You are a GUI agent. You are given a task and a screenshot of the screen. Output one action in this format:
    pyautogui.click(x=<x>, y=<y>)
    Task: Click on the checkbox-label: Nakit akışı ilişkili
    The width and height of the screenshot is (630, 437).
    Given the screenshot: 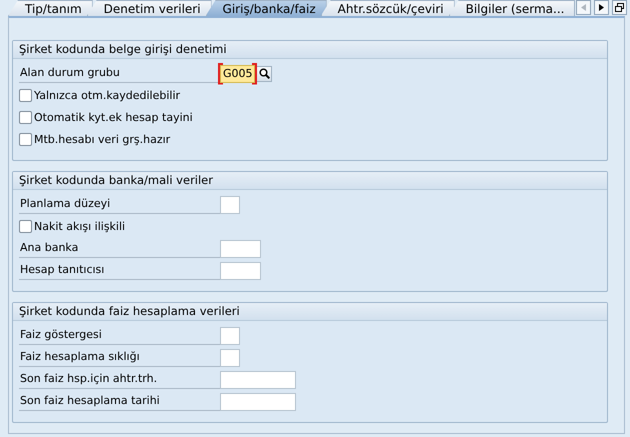 What is the action you would take?
    pyautogui.click(x=80, y=226)
    